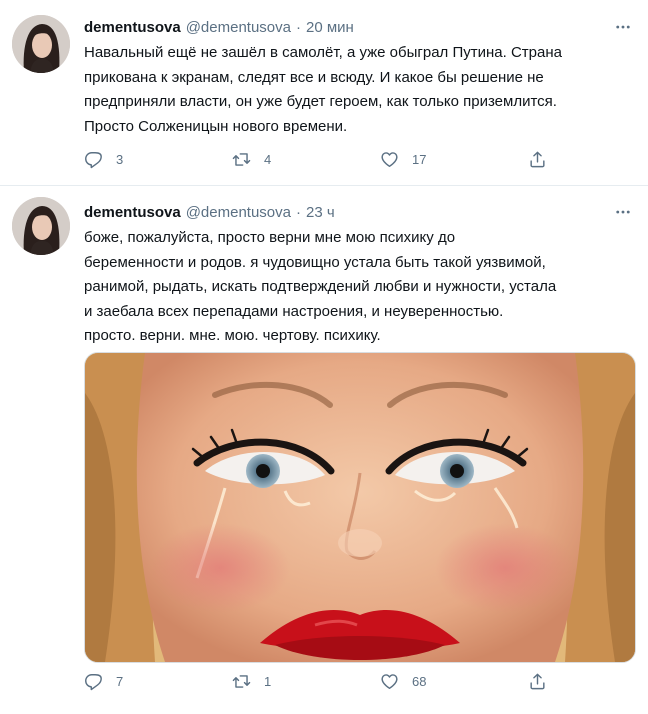 The image size is (648, 714). I want to click on reply-count: 7, so click(120, 681).